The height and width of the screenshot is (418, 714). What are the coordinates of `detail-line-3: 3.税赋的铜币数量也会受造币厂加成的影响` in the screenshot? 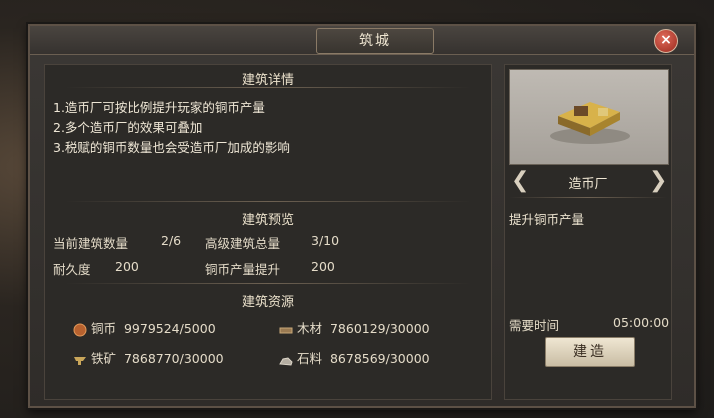 It's located at (171, 147).